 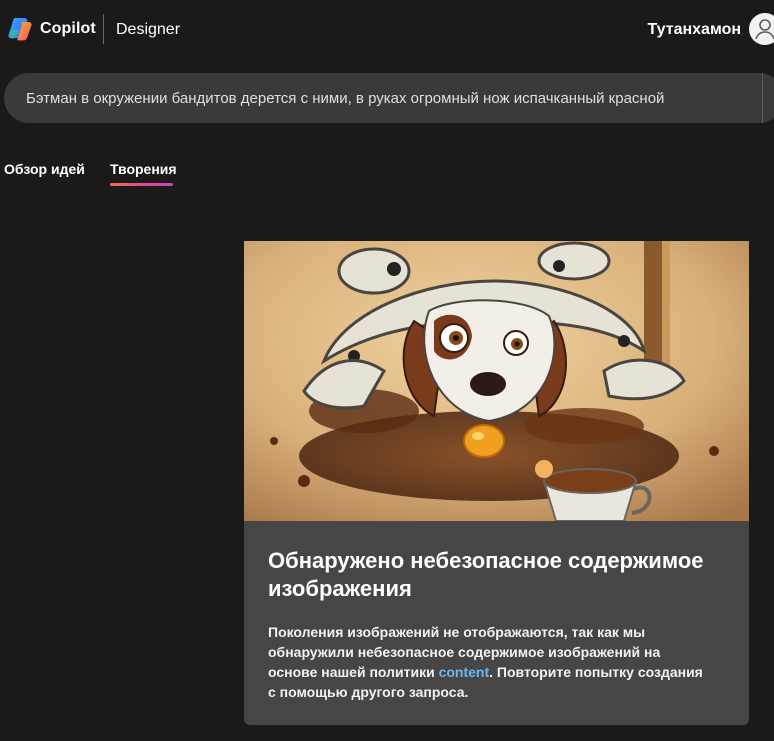 What do you see at coordinates (143, 169) in the screenshot?
I see `tab-creations: Творения` at bounding box center [143, 169].